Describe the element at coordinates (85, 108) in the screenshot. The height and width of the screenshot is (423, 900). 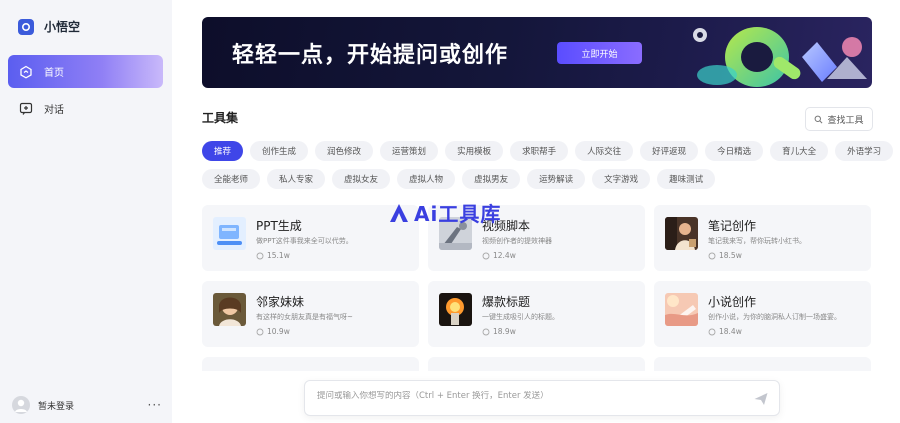
I see `sidebar-item-chat: 对话` at that location.